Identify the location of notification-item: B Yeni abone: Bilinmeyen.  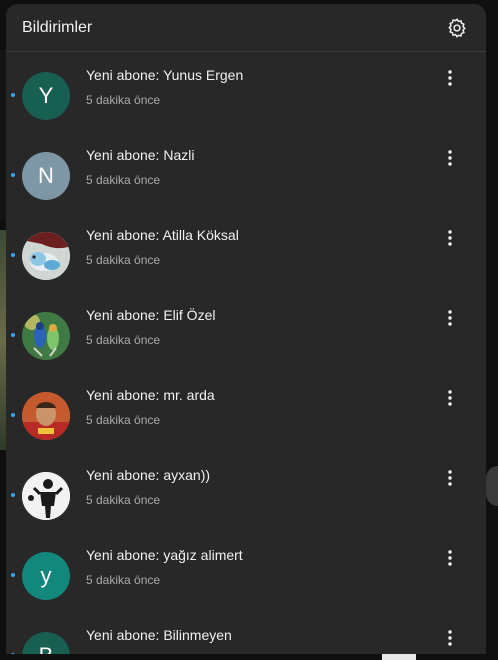
(246, 633).